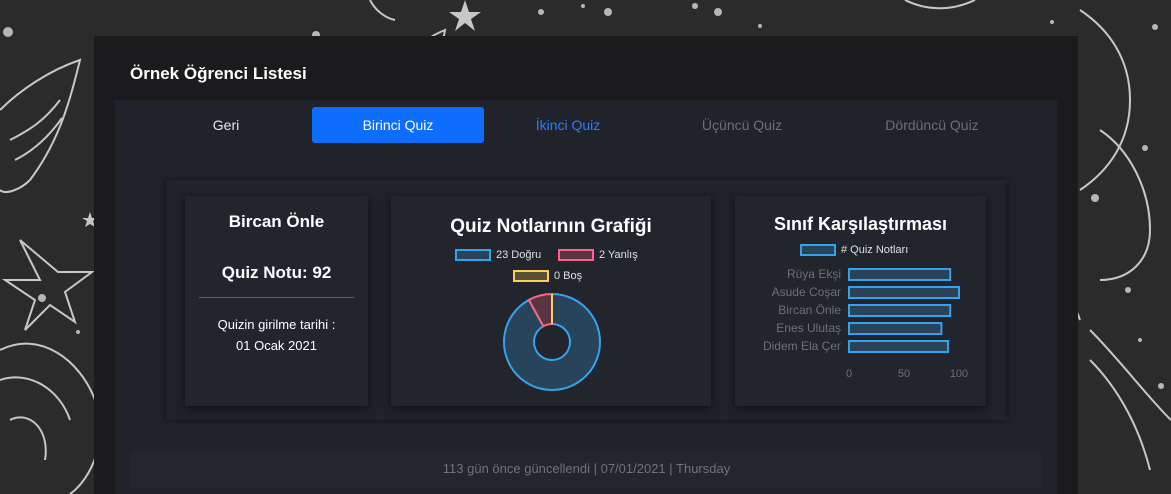 The height and width of the screenshot is (494, 1171). Describe the element at coordinates (742, 125) in the screenshot. I see `tab-third-quiz: Üçüncü Quiz` at that location.